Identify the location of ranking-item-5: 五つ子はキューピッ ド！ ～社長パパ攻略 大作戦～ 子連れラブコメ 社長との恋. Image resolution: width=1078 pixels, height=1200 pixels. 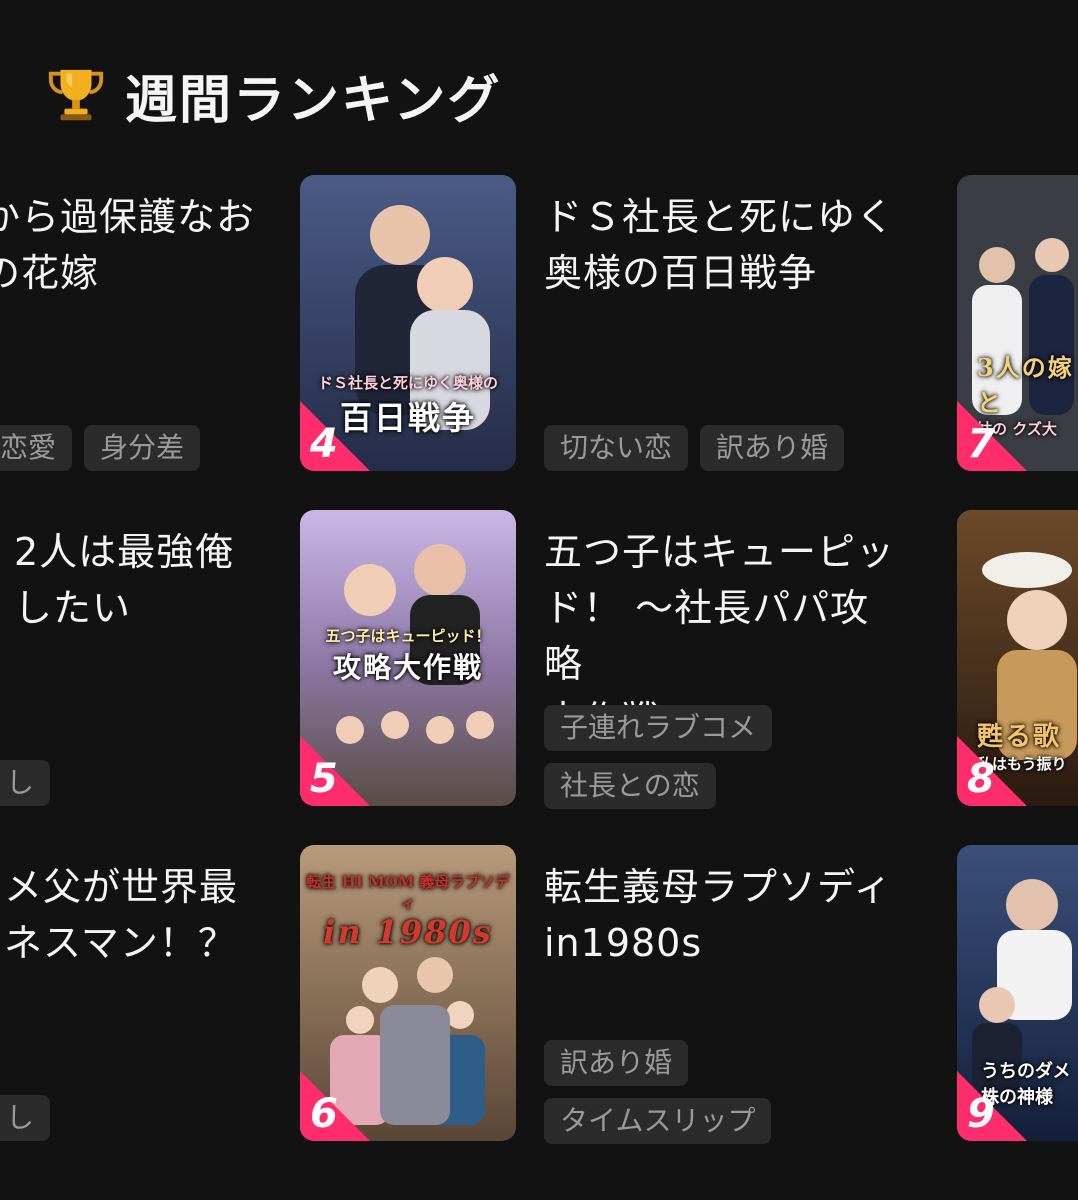
(724, 660).